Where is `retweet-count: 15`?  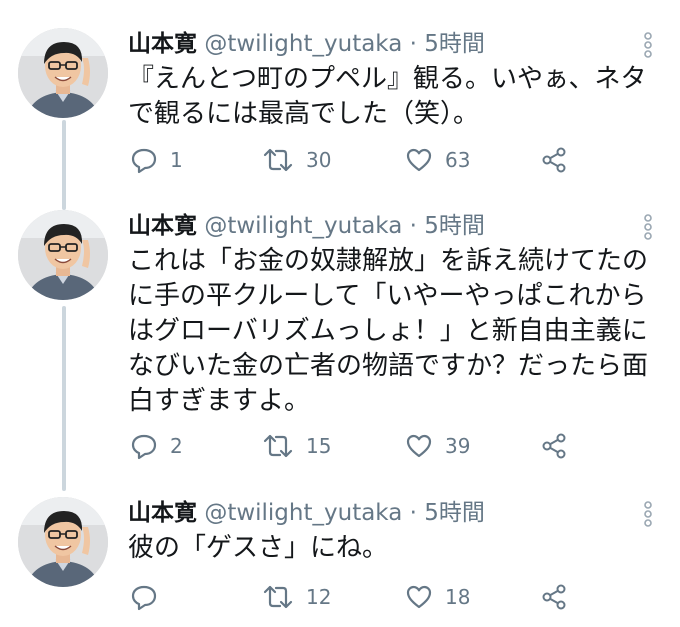
retweet-count: 15 is located at coordinates (319, 446).